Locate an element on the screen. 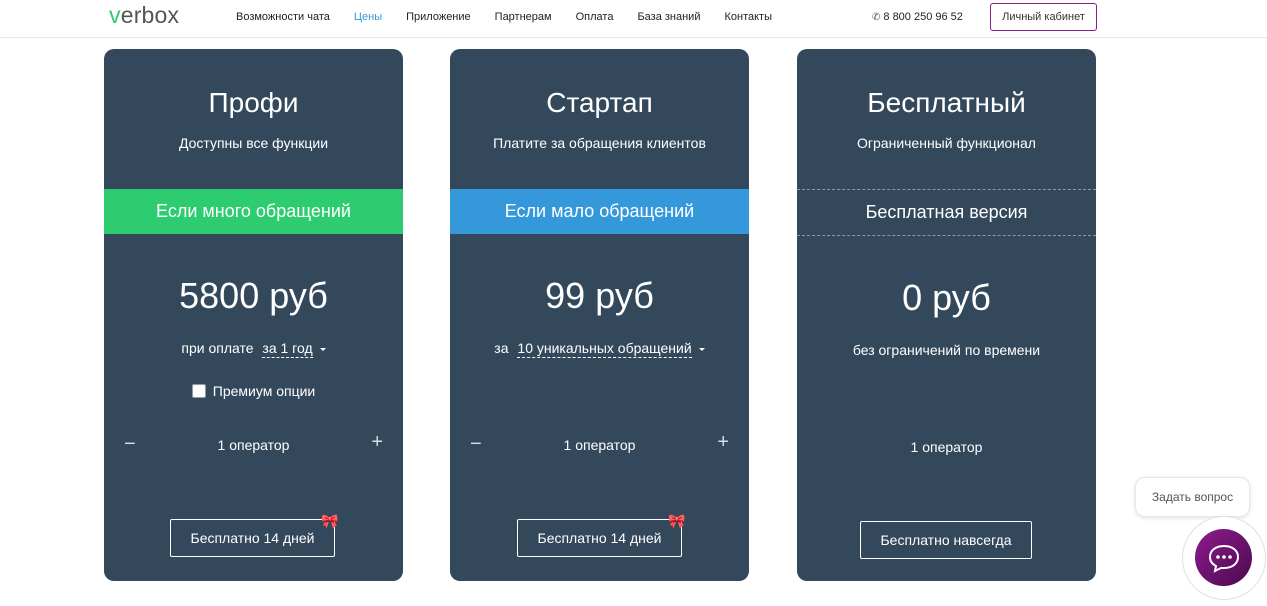 The width and height of the screenshot is (1267, 606). nav-link-app: Приложение is located at coordinates (438, 17).